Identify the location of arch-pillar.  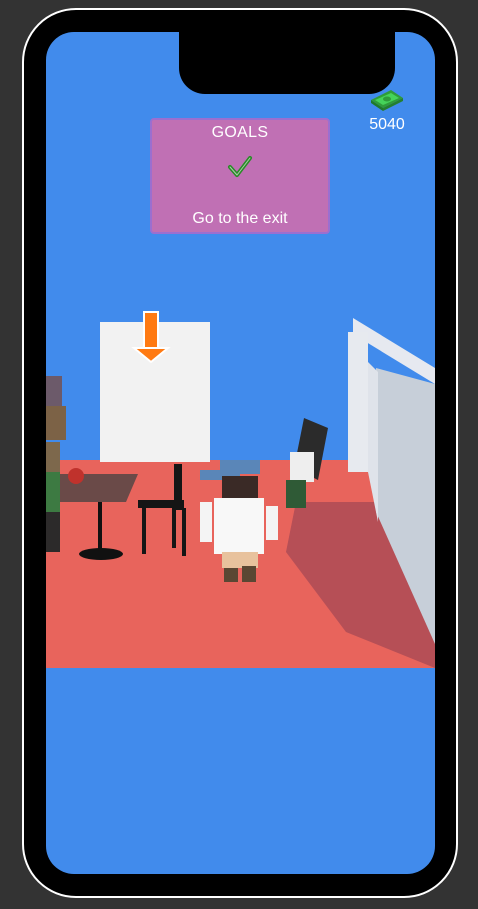
(358, 402).